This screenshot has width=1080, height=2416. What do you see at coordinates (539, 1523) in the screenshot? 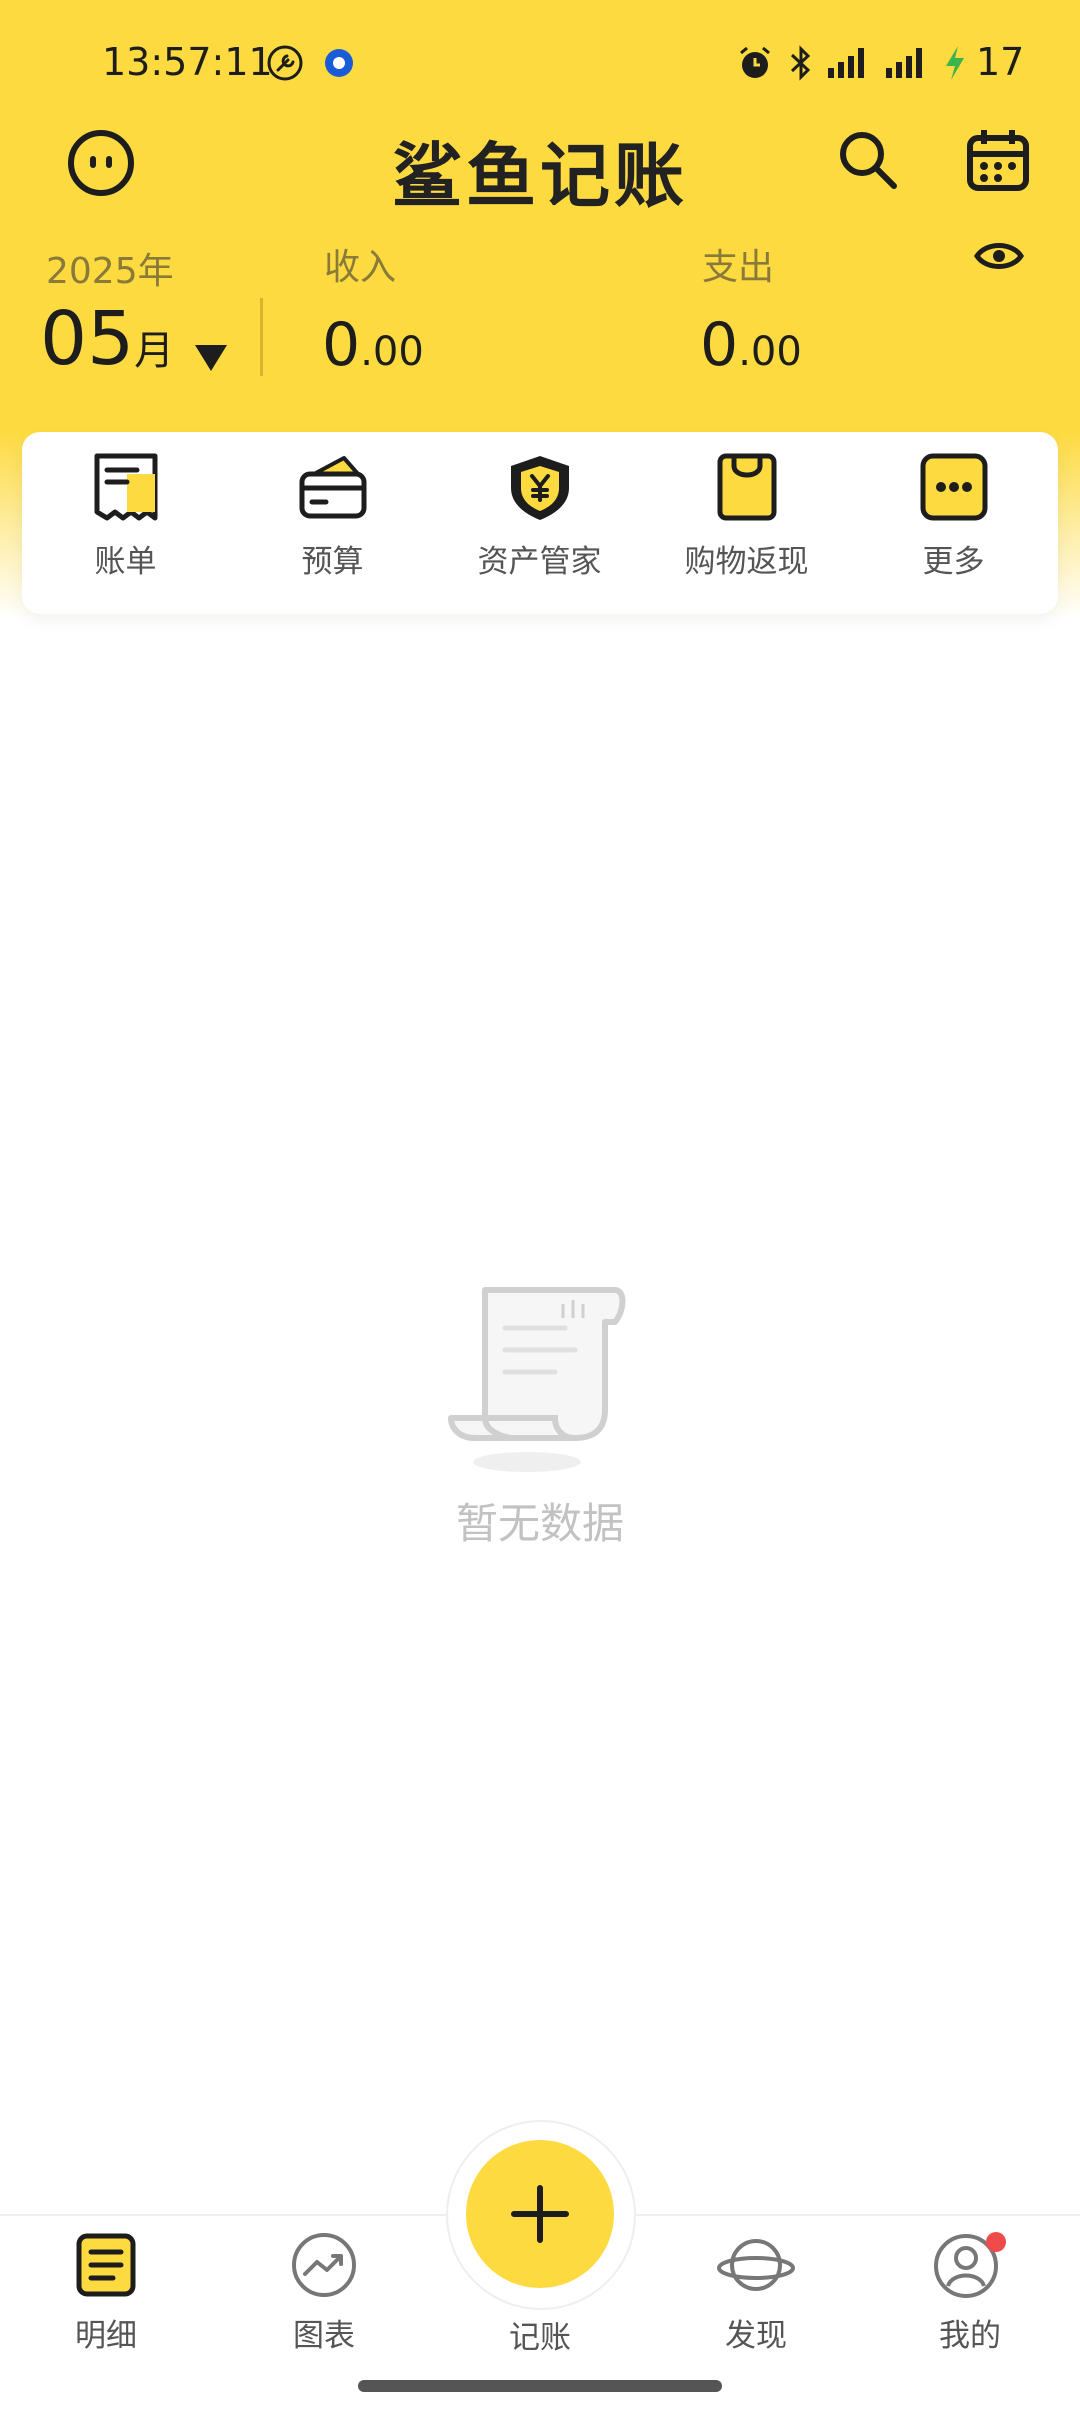
I see `empty-state-text: 暂无数据` at bounding box center [539, 1523].